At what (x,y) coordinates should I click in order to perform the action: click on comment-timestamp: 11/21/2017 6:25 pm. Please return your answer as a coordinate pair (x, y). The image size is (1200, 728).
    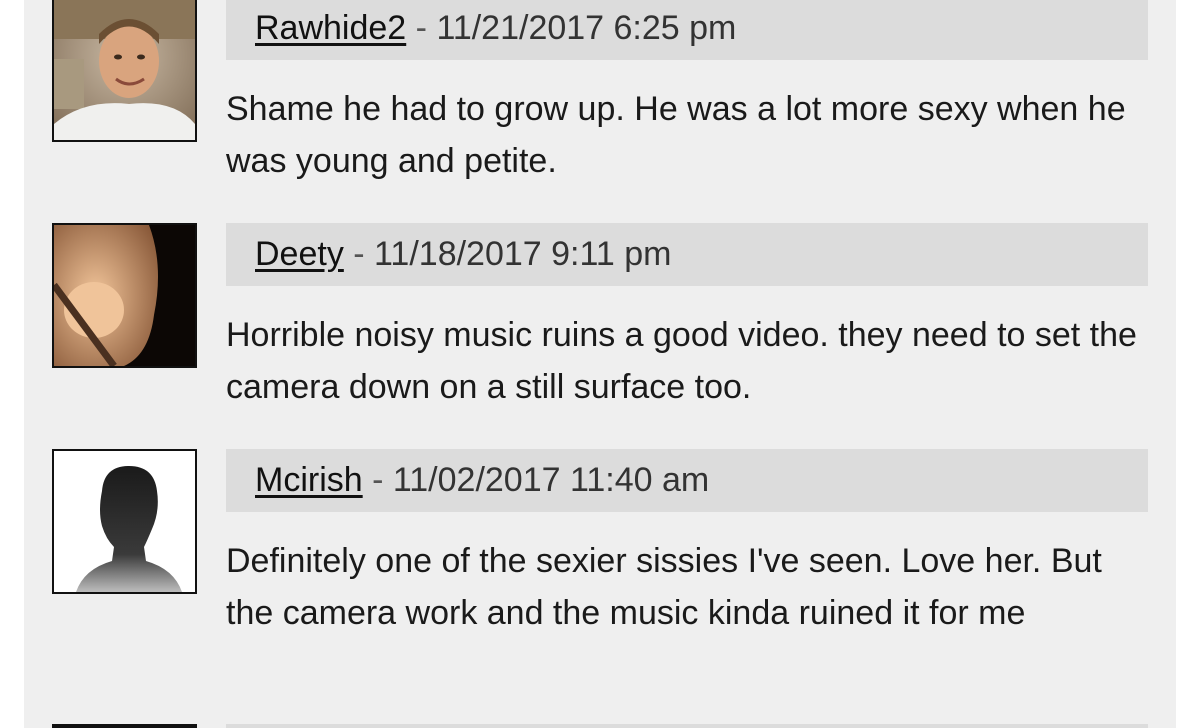
    Looking at the image, I should click on (586, 28).